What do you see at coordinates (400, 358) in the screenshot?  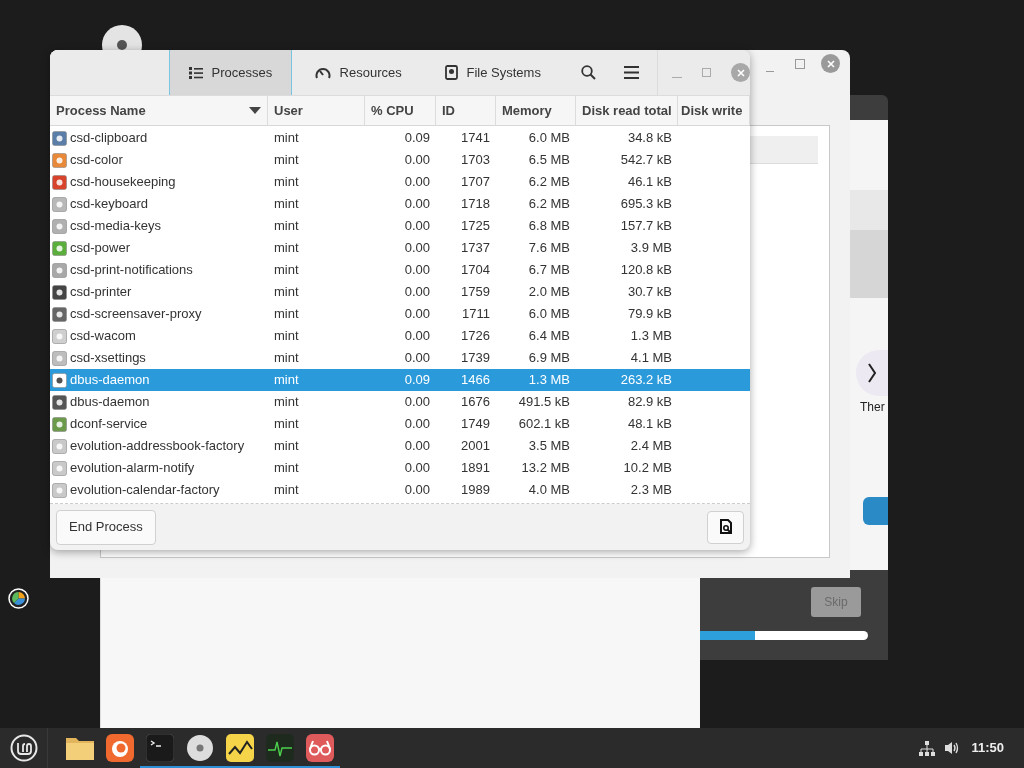 I see `process-row: csd-xsettings mint 0.00 1739 6.9 MB 4.1 MB` at bounding box center [400, 358].